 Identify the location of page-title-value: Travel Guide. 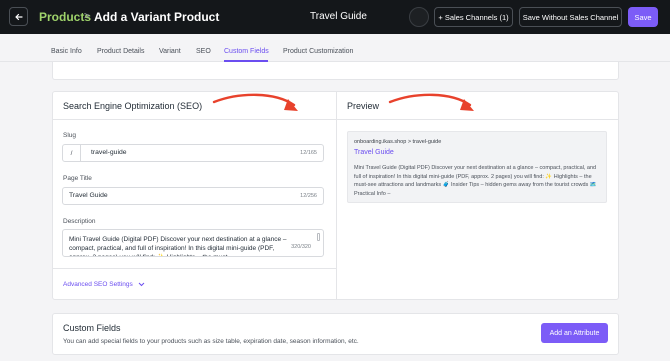
(88, 195).